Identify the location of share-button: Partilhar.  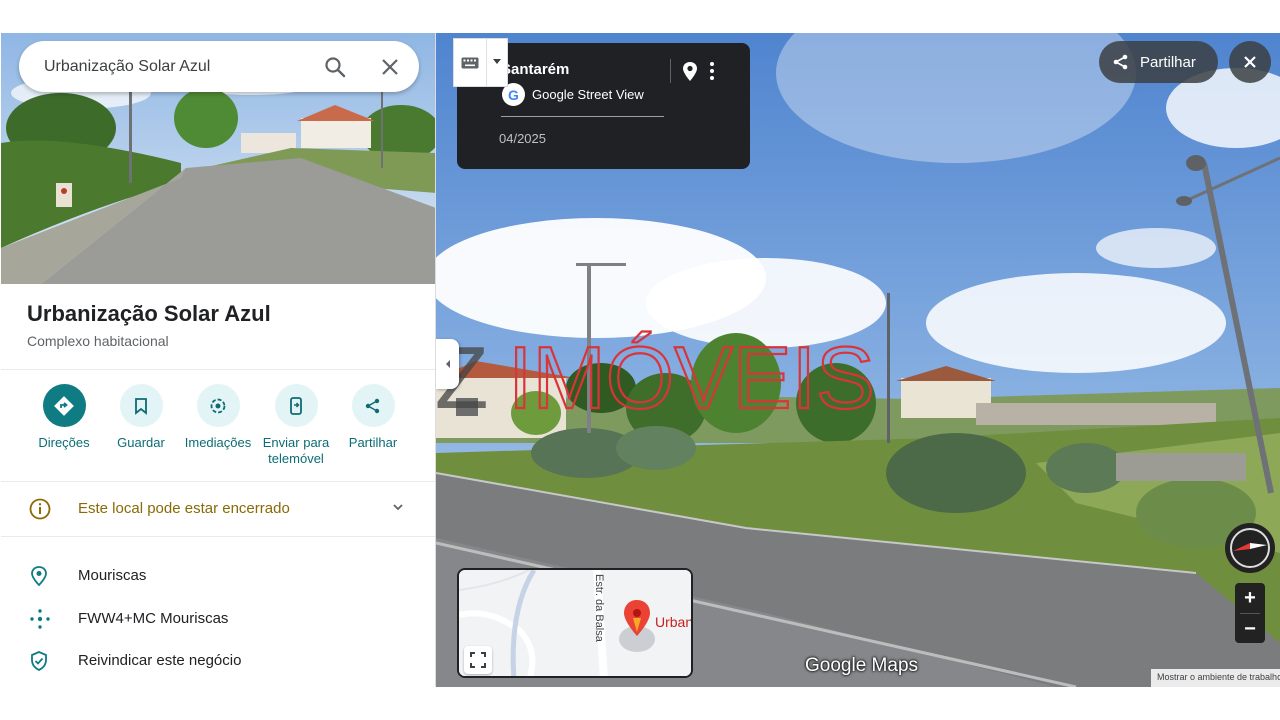
(373, 417).